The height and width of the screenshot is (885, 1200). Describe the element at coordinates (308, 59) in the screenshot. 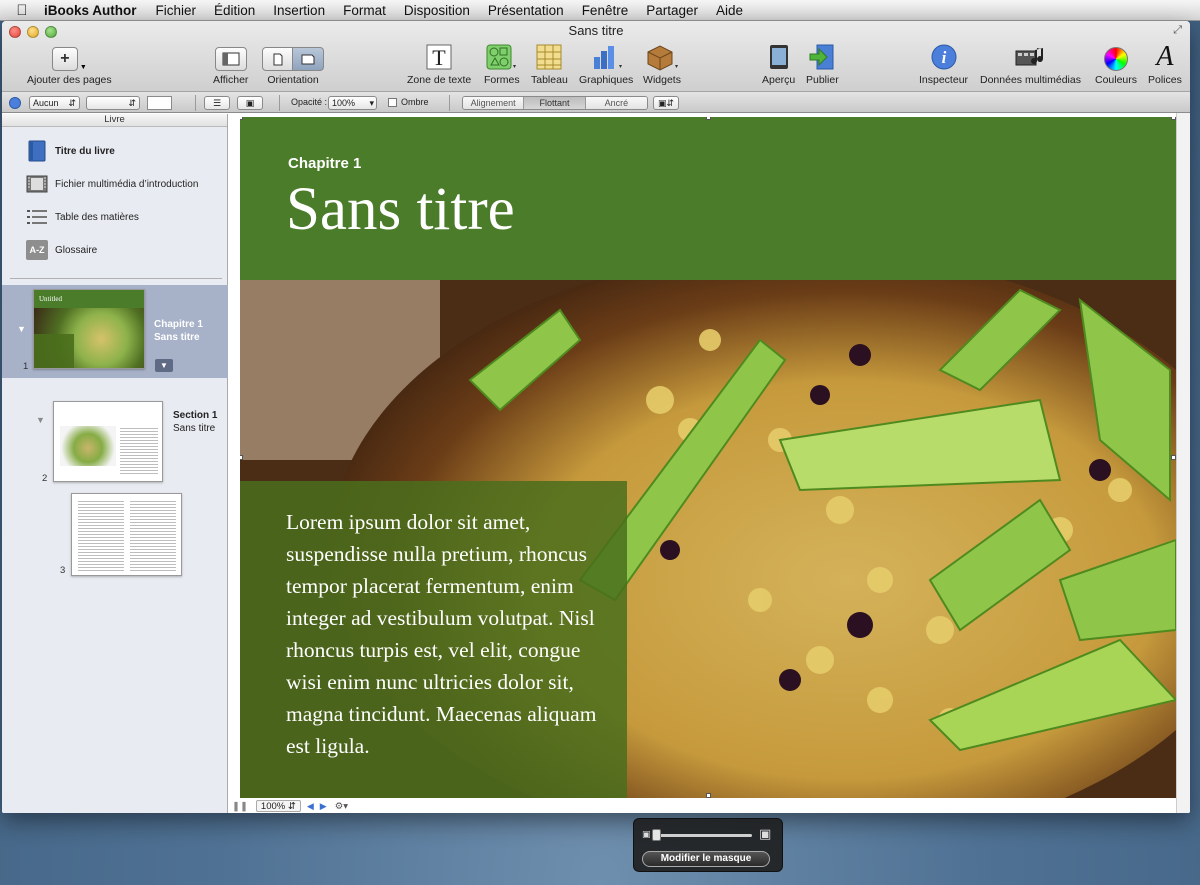

I see `landscape-icon` at that location.